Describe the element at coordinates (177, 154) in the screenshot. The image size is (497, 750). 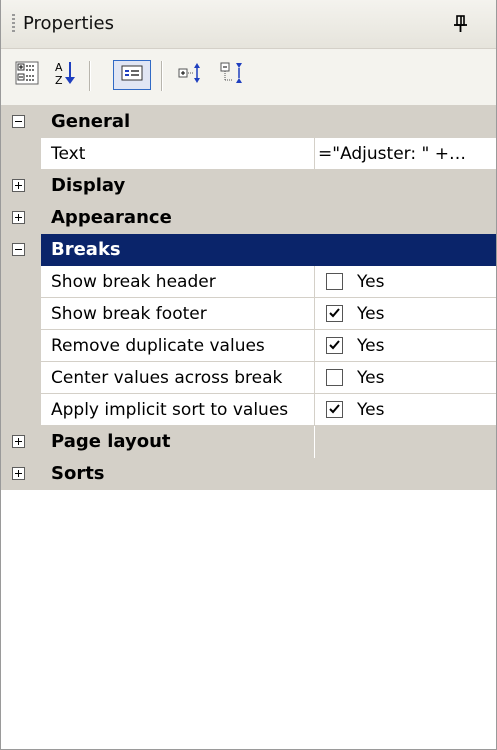
I see `property-name: Text` at that location.